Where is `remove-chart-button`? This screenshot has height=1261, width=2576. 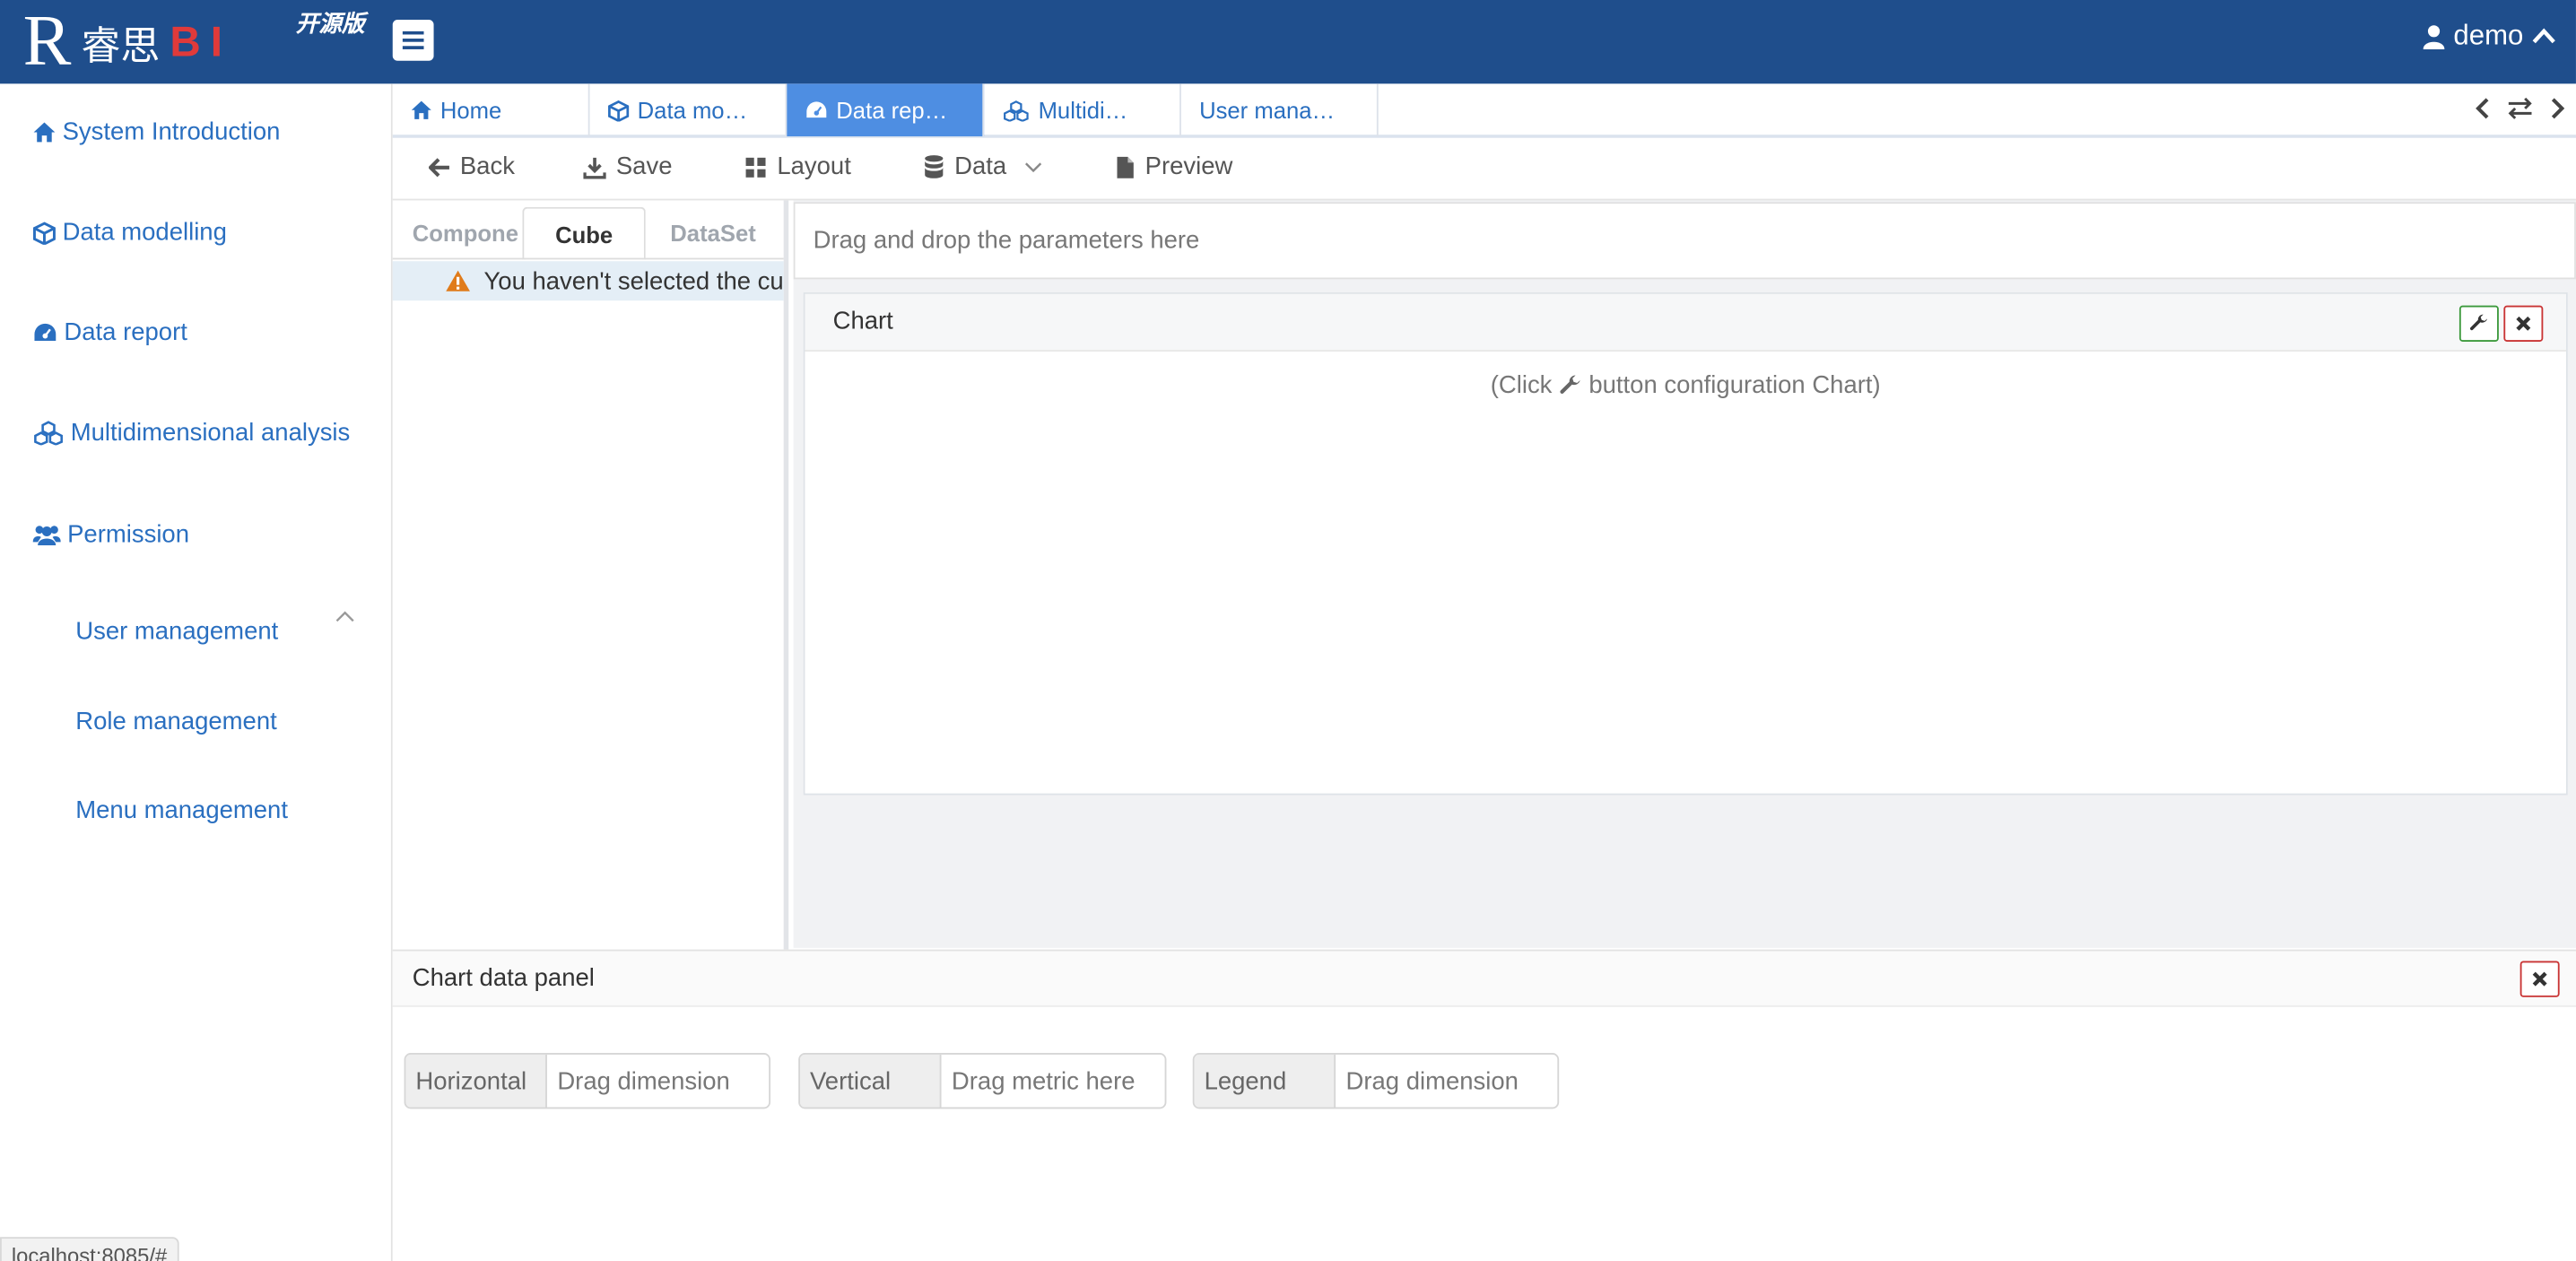
remove-chart-button is located at coordinates (2523, 324).